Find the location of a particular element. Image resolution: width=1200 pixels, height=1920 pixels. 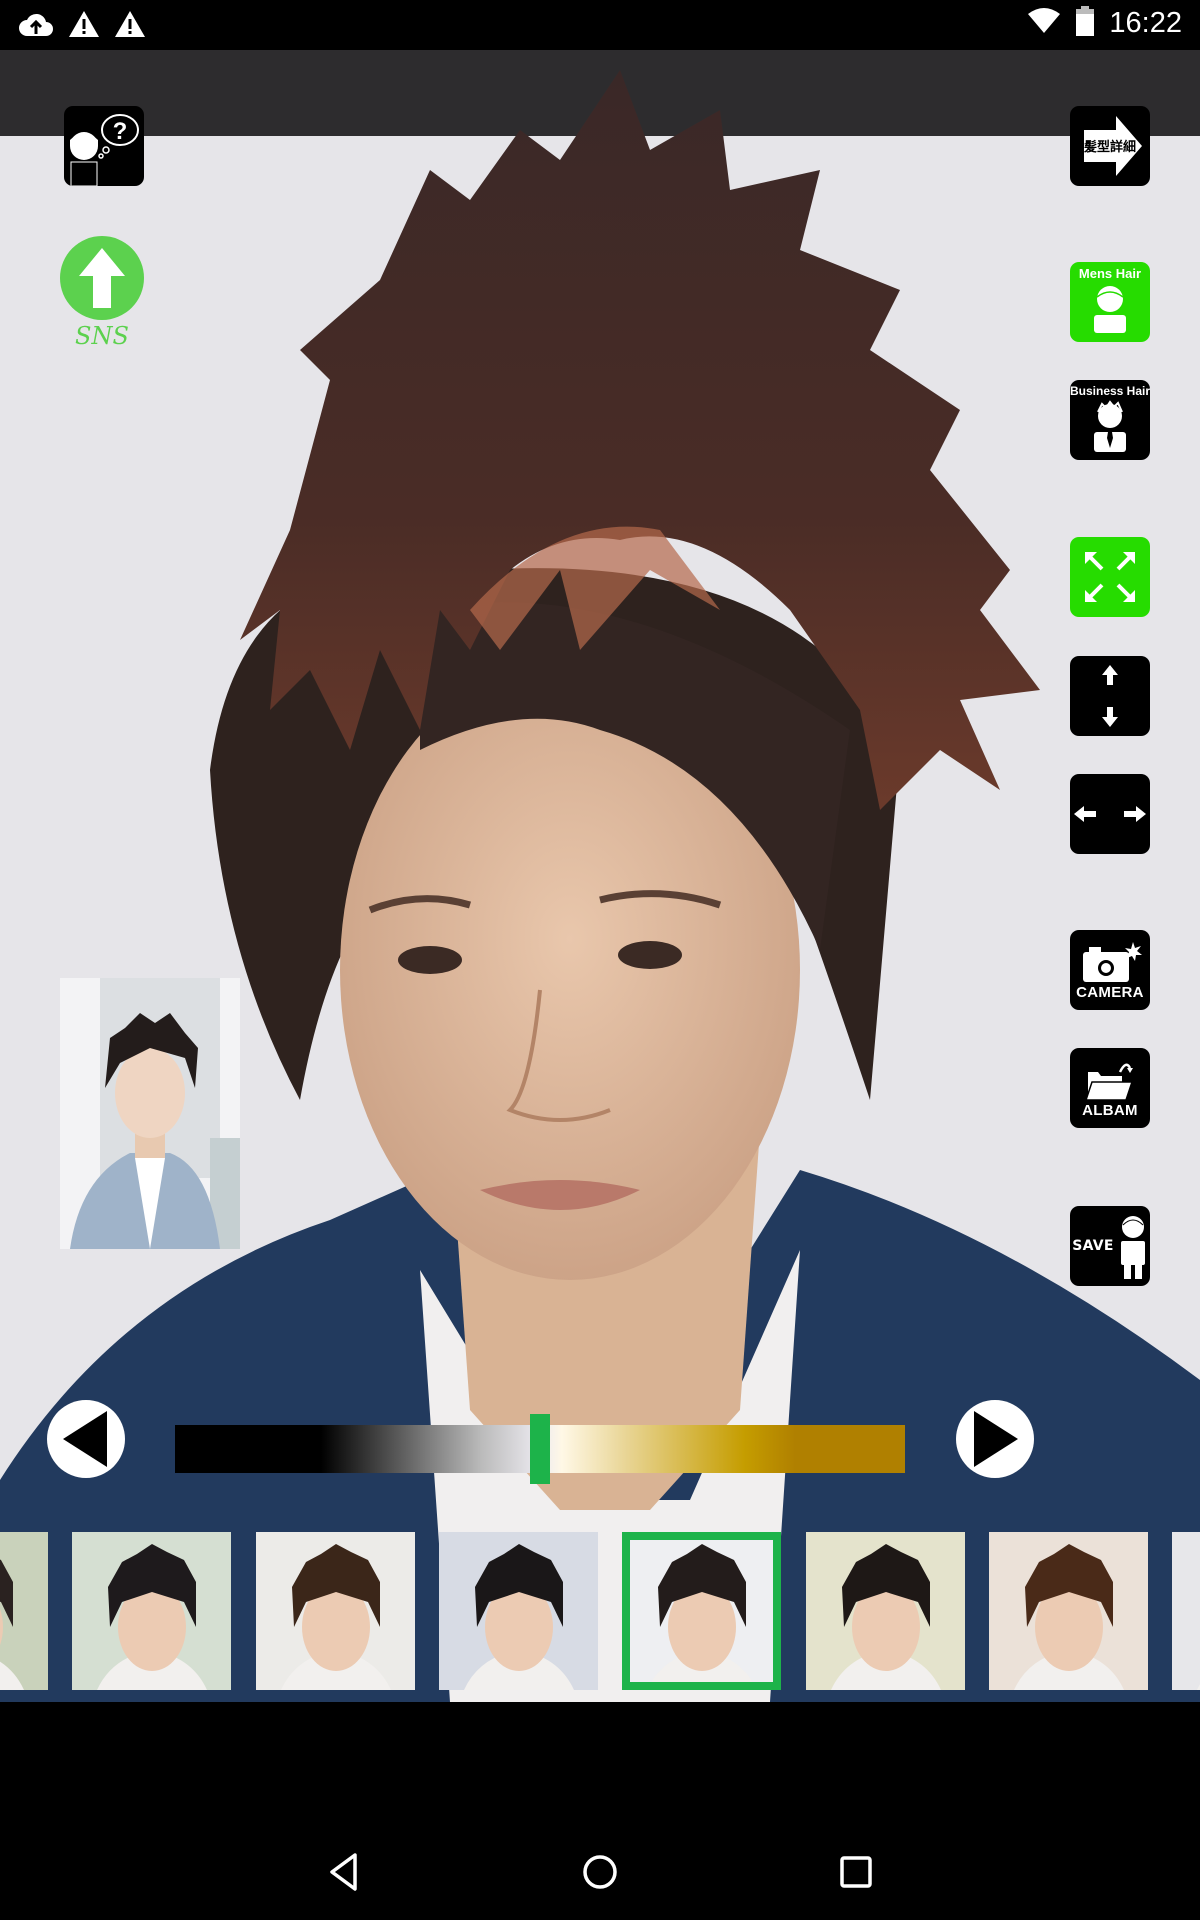

color-next-button is located at coordinates (995, 1439).